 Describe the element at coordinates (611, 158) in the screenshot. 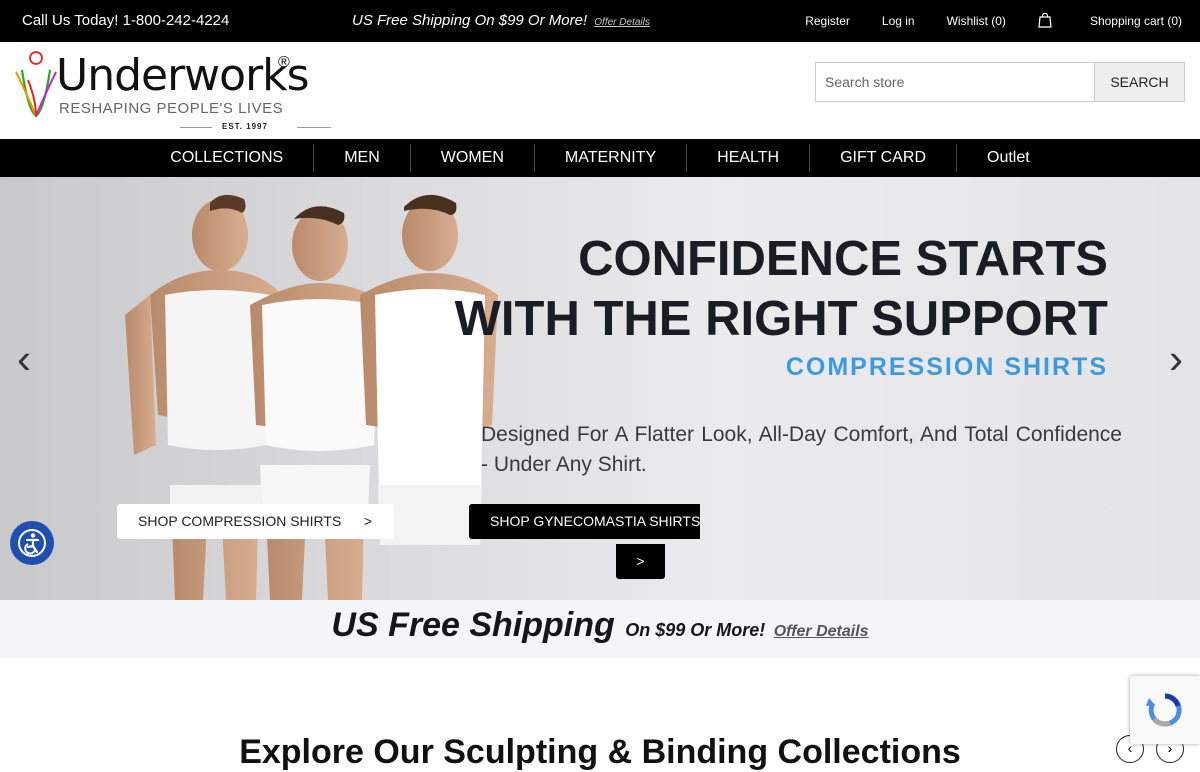

I see `nav-item-maternity: MATERNITY` at that location.